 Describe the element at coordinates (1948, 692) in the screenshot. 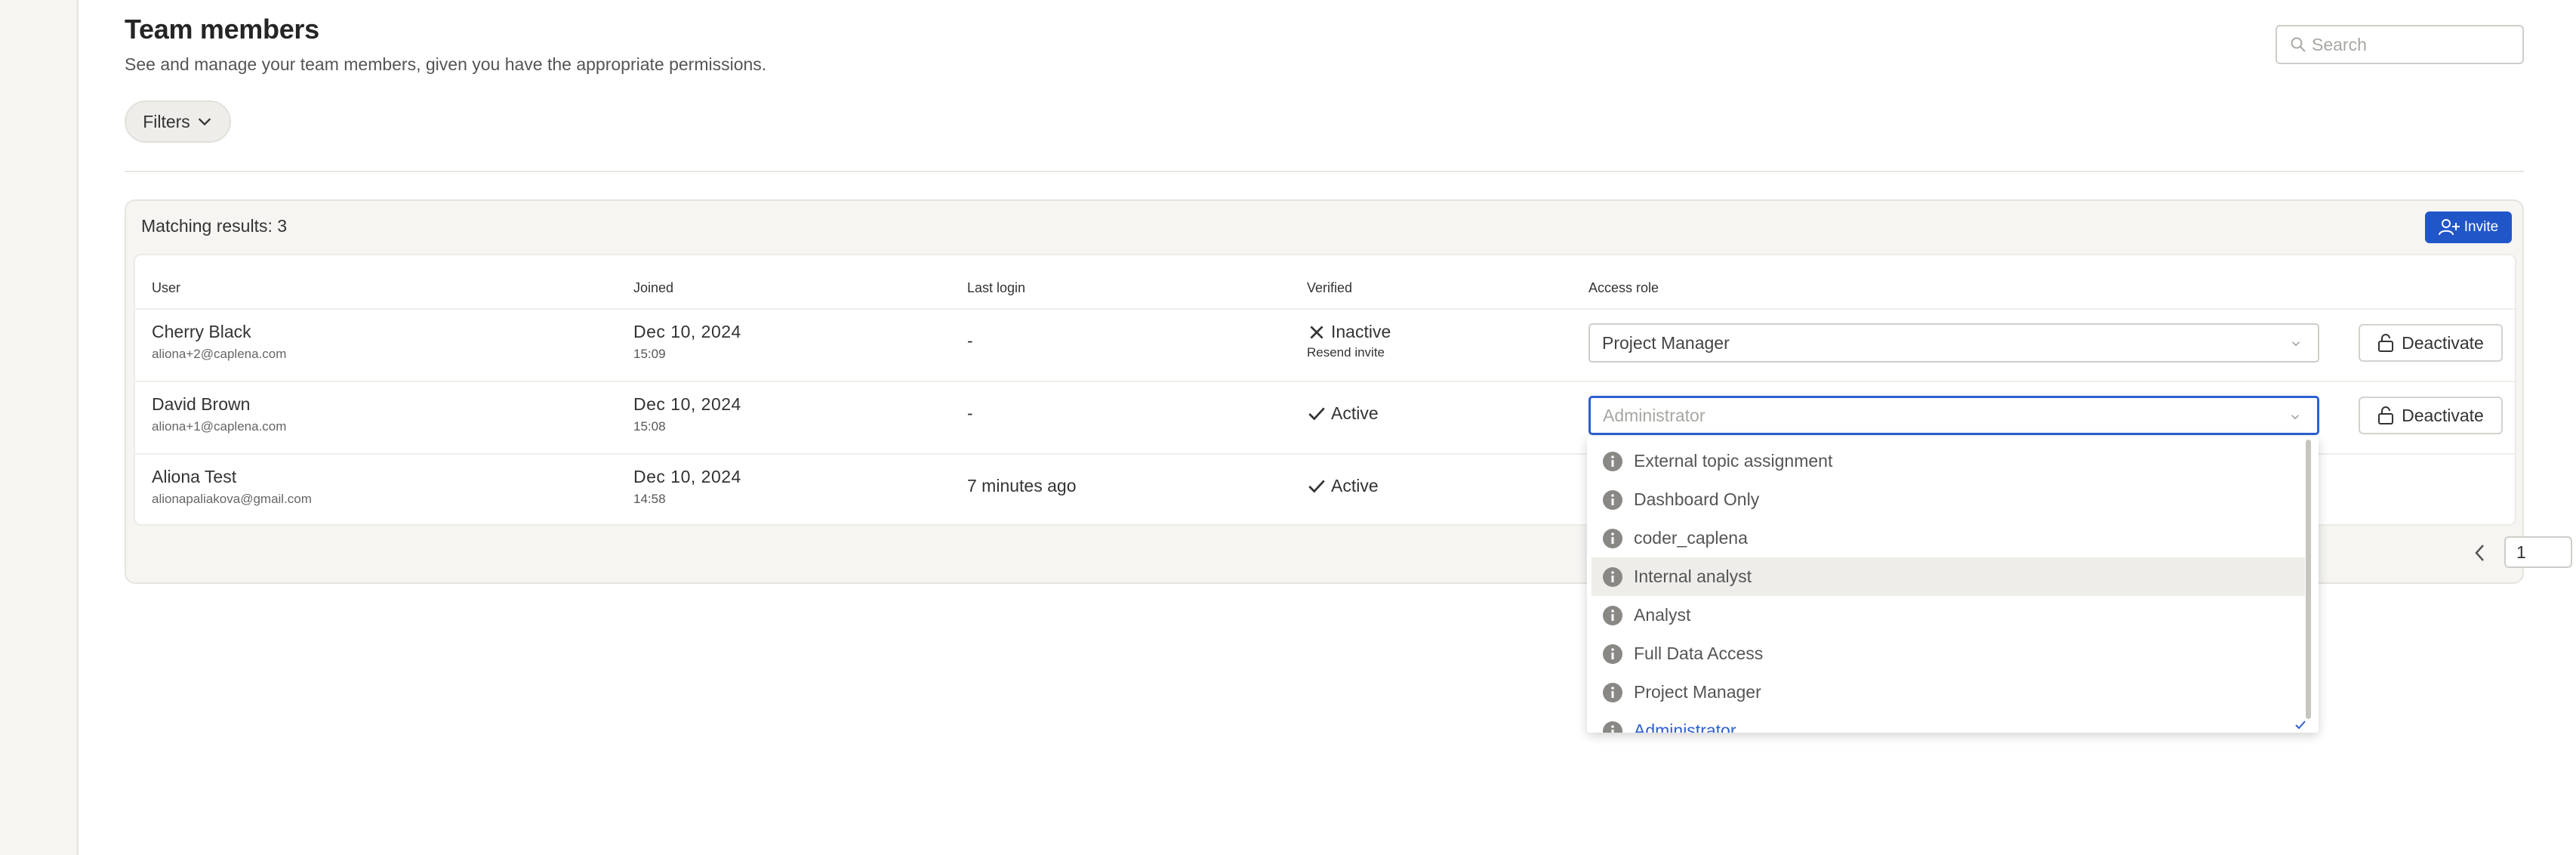

I see `dropdown-option: Project Manager` at that location.